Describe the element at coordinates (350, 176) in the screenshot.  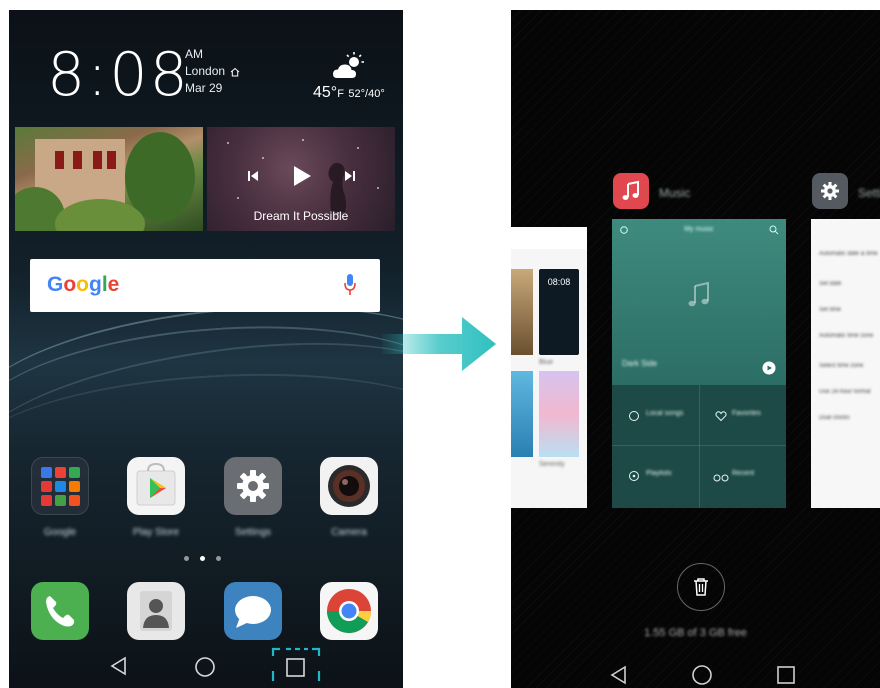
I see `next-icon` at that location.